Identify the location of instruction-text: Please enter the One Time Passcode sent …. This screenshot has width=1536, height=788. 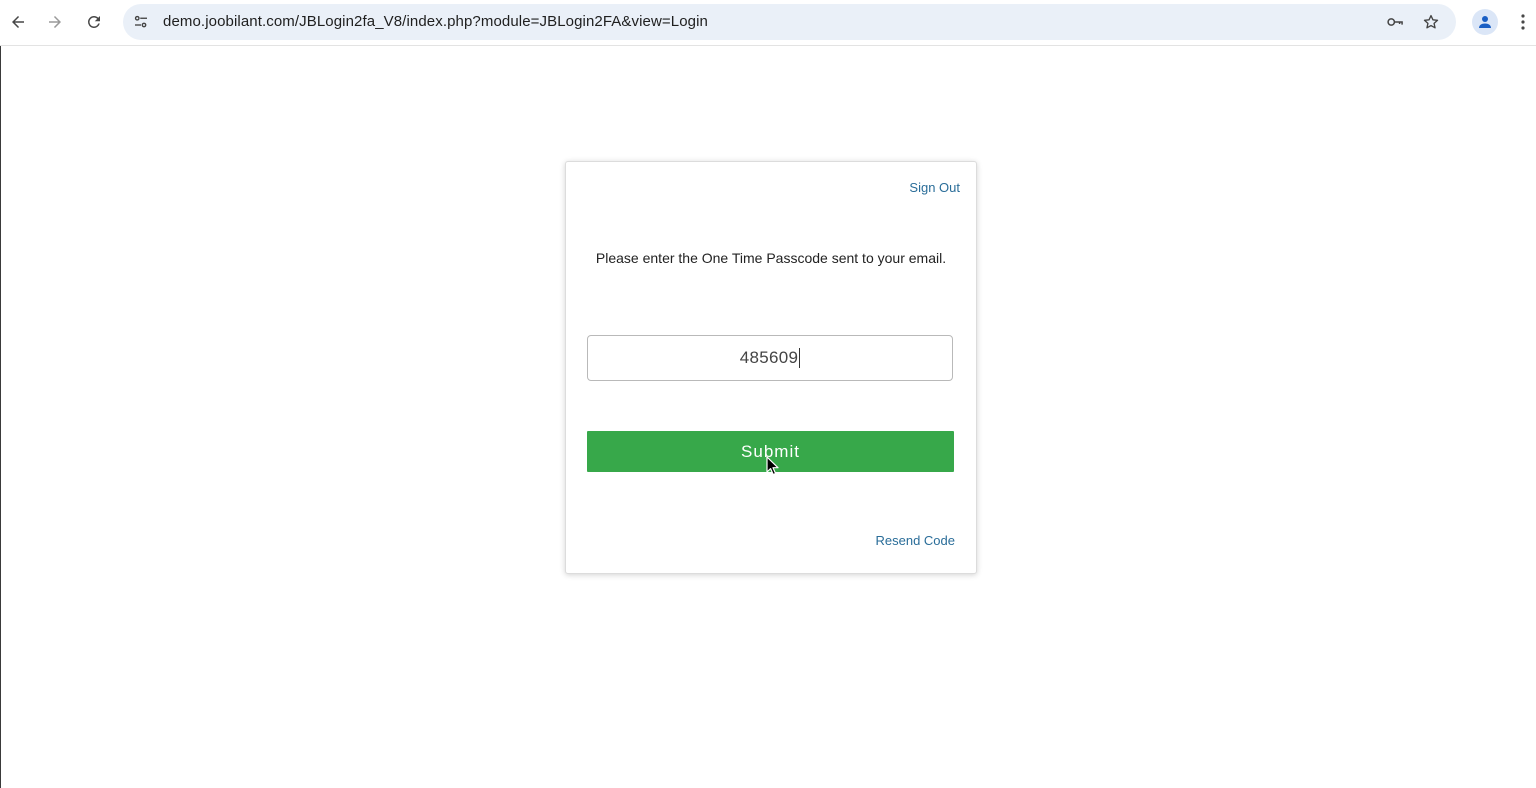
(771, 258).